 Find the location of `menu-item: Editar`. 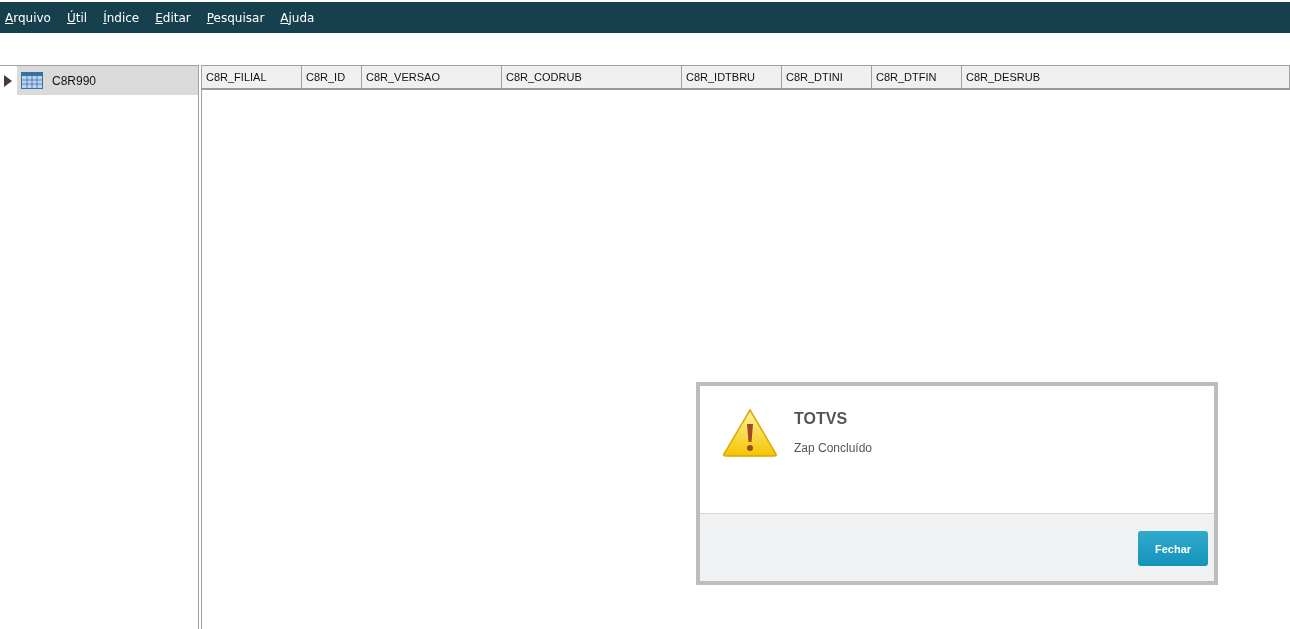

menu-item: Editar is located at coordinates (173, 17).